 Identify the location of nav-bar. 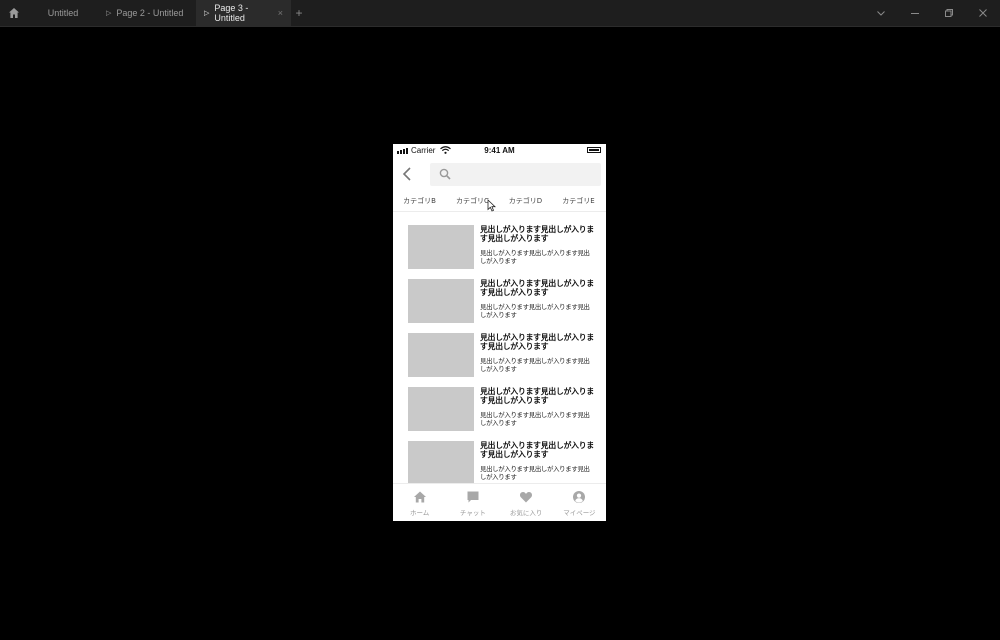
(499, 174).